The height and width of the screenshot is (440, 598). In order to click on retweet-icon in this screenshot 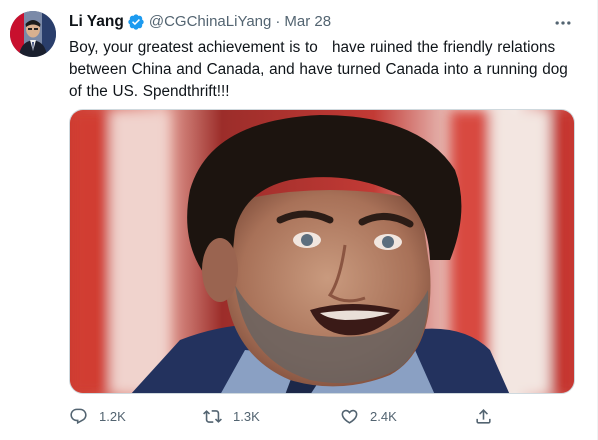, I will do `click(212, 416)`.